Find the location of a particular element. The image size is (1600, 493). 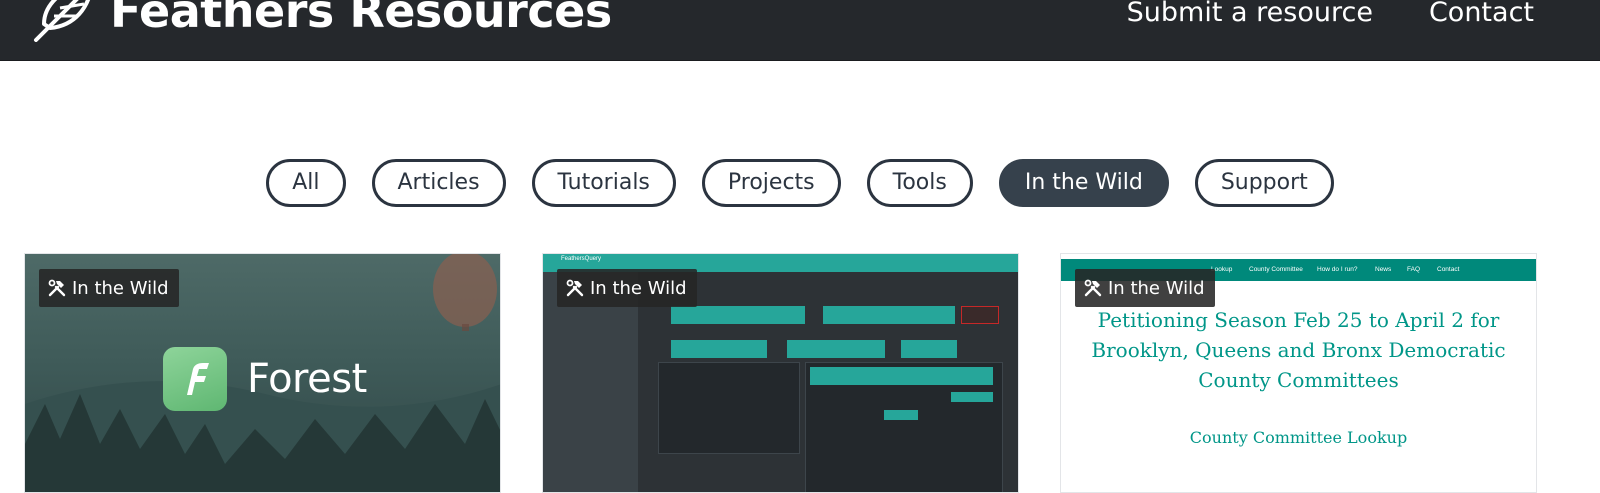

cc-nav-item: FAQ is located at coordinates (1414, 269).